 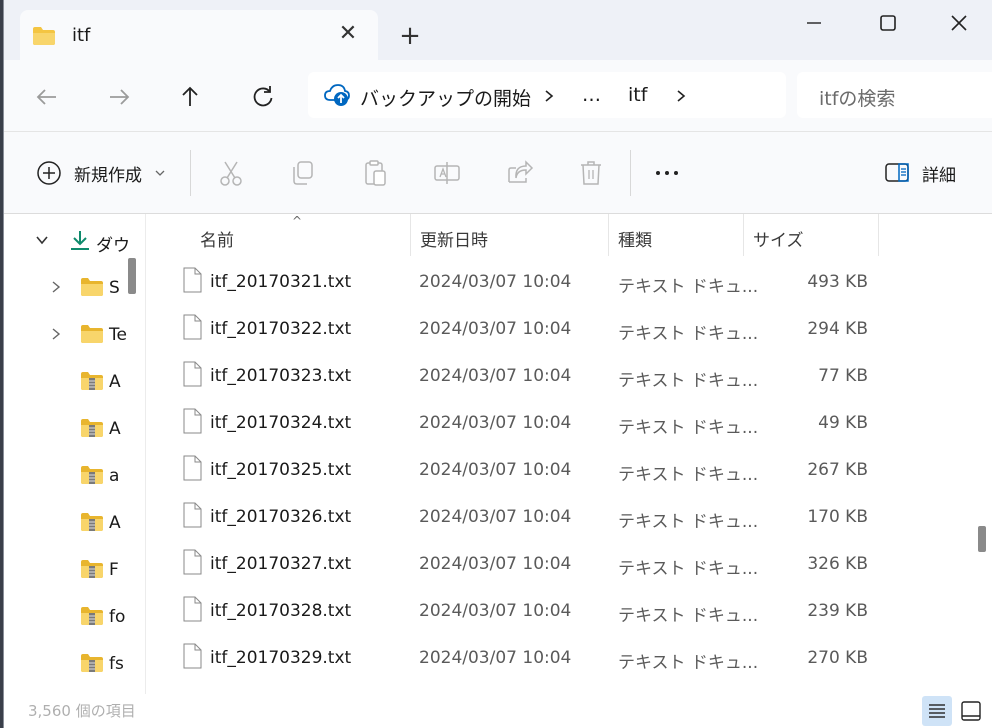 I want to click on forward-button, so click(x=119, y=97).